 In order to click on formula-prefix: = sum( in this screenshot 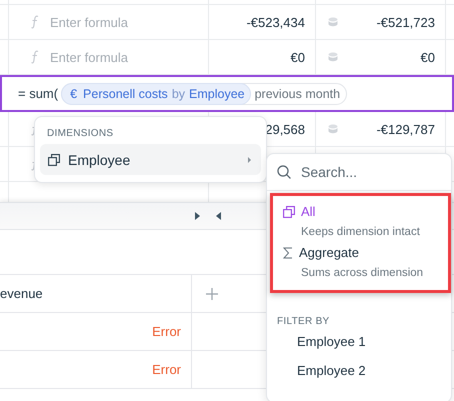, I will do `click(38, 93)`.